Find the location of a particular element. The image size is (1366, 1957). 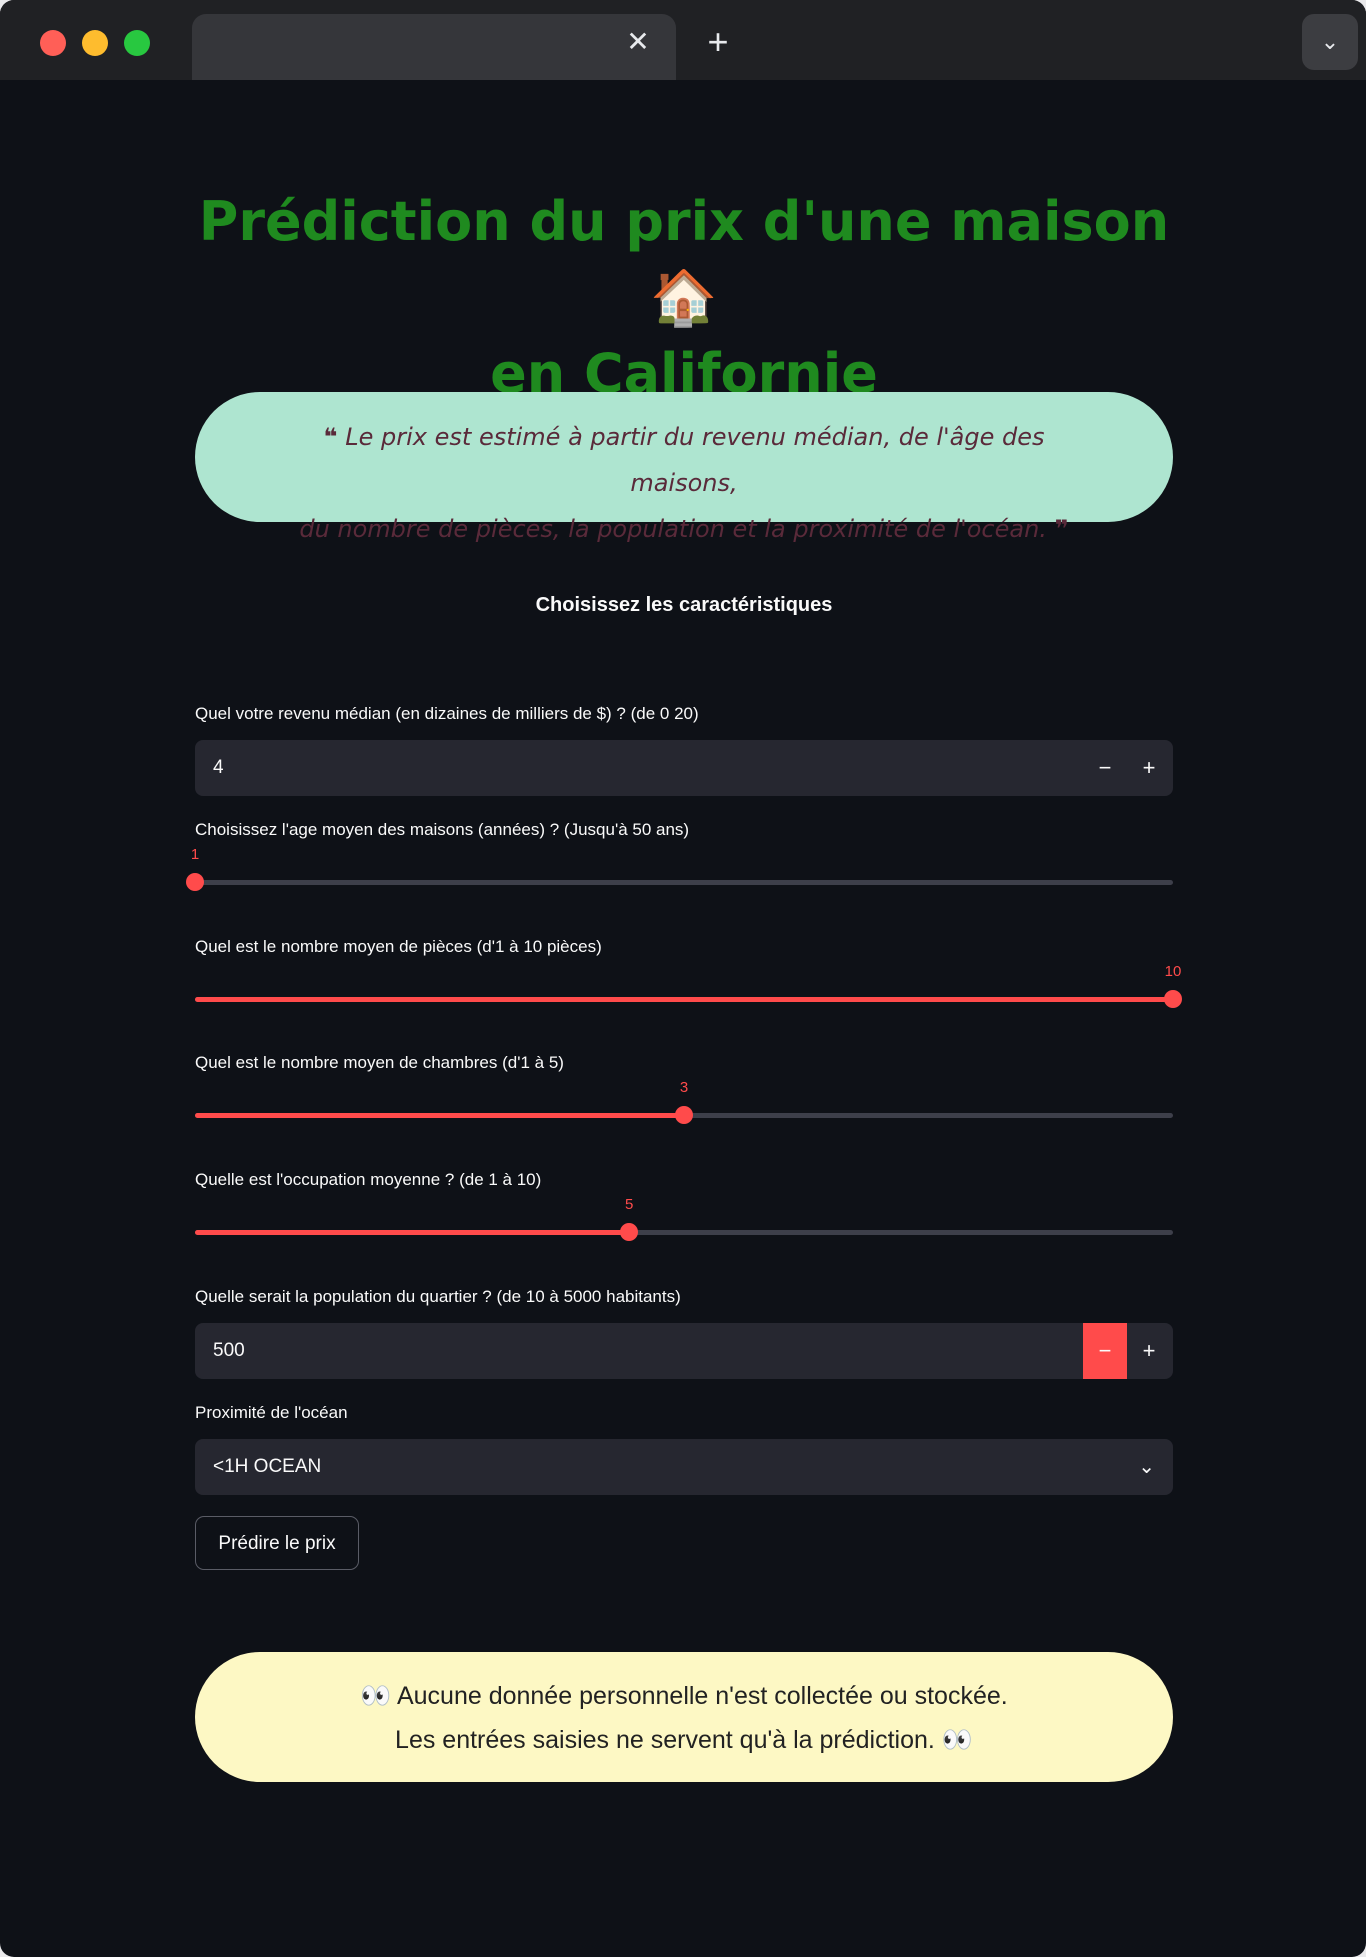

bedrooms-slider-fill is located at coordinates (439, 1115).